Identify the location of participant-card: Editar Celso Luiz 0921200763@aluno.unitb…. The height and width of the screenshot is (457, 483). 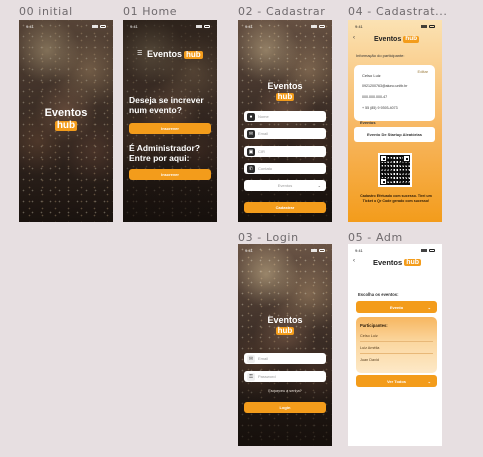
(394, 93).